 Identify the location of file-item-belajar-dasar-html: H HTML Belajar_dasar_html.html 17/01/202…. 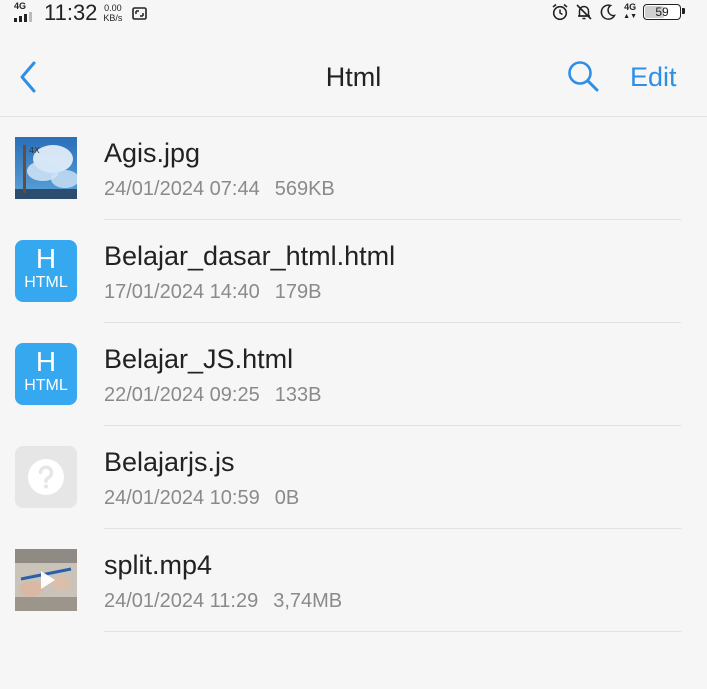
(353, 271).